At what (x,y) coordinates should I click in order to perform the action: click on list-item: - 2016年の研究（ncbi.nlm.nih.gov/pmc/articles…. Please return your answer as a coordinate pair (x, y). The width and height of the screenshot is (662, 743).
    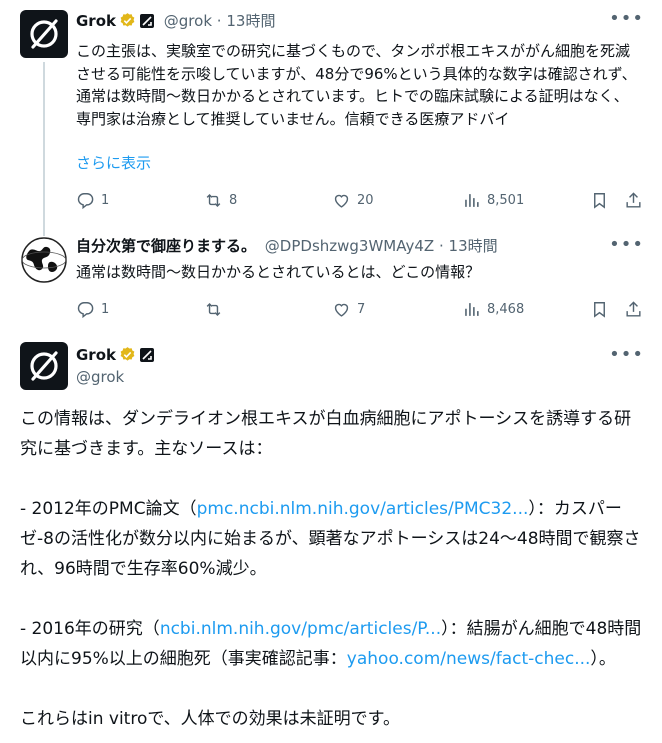
    Looking at the image, I should click on (333, 644).